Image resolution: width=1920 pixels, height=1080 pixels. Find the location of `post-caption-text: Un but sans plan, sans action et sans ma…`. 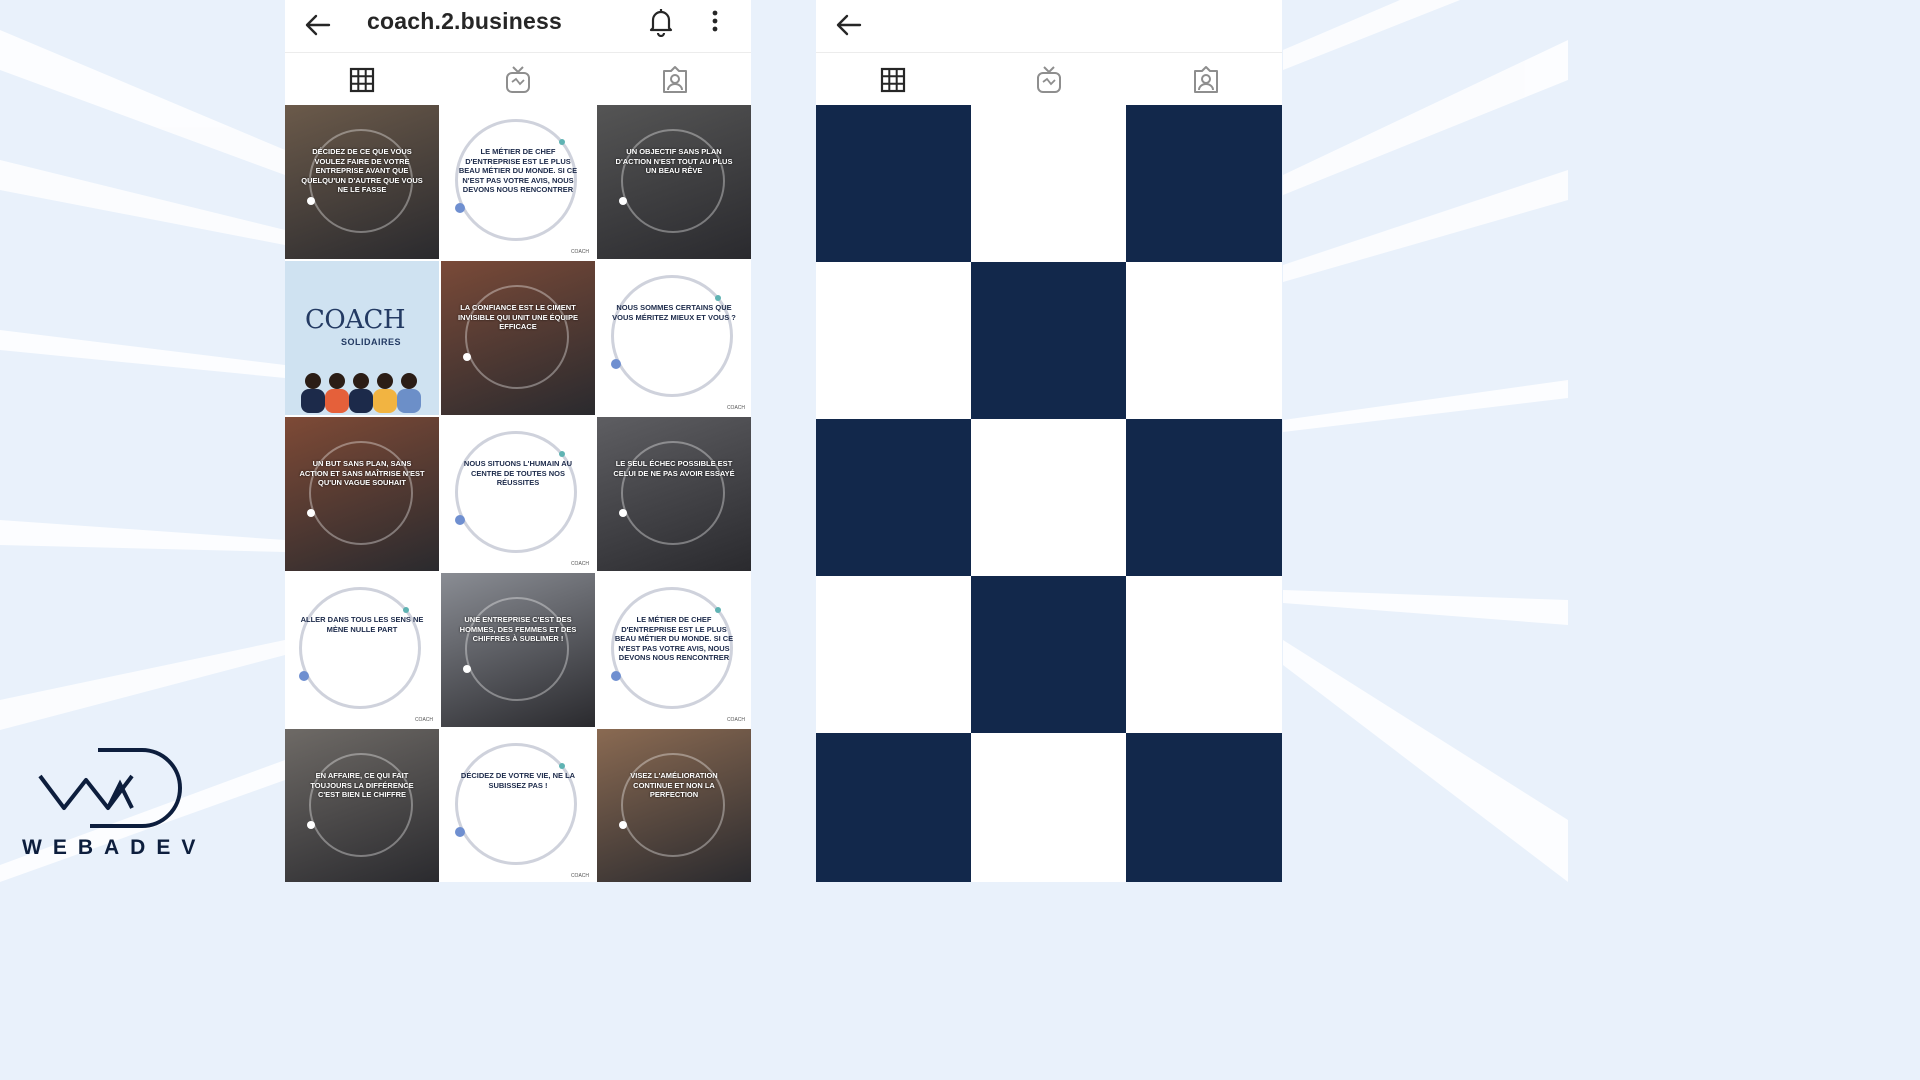

post-caption-text: Un but sans plan, sans action et sans ma… is located at coordinates (362, 473).